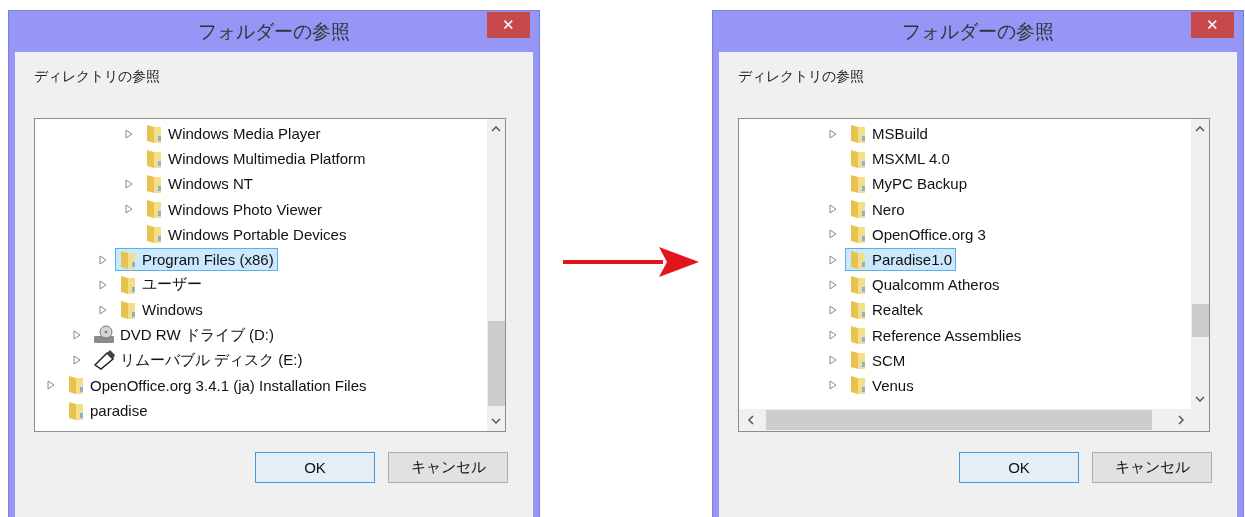  Describe the element at coordinates (750, 420) in the screenshot. I see `scroll-left-icon` at that location.